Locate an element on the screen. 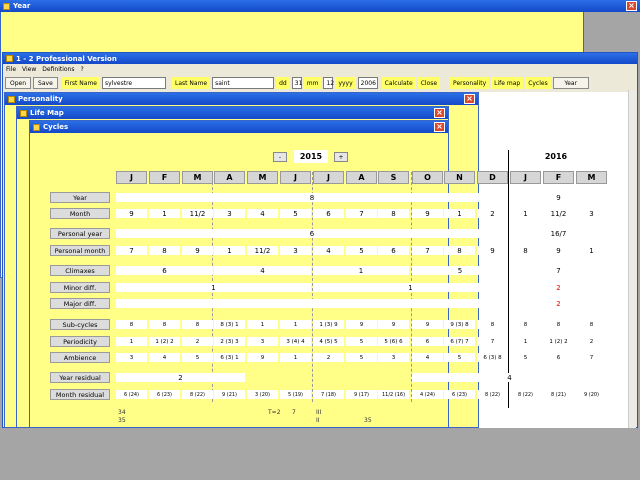 The height and width of the screenshot is (480, 640). behind-line-35: 35 is located at coordinates (122, 420).